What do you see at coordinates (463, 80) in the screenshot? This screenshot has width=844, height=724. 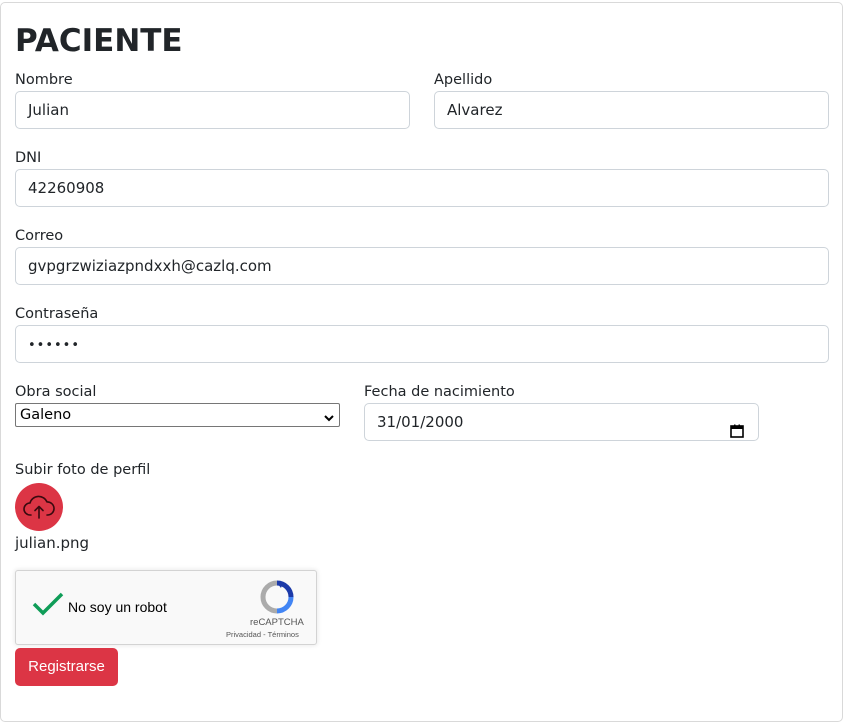 I see `apellido-label: Apellido` at bounding box center [463, 80].